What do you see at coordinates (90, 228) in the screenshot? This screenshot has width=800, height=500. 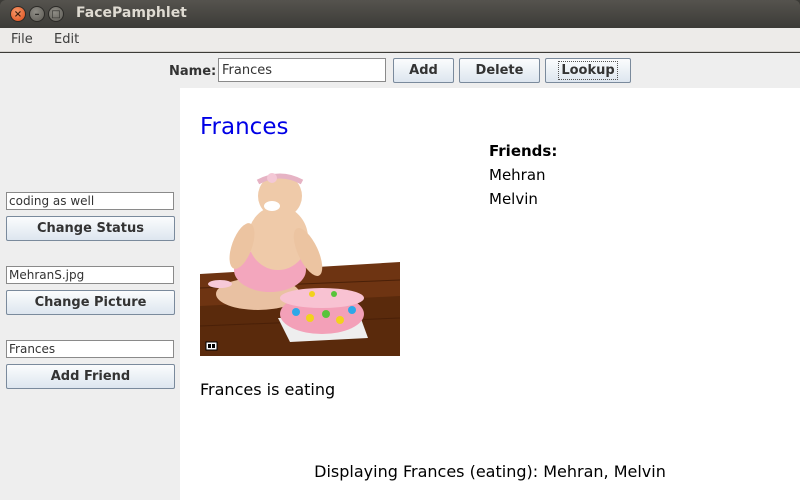 I see `change-status-button: Change Status` at bounding box center [90, 228].